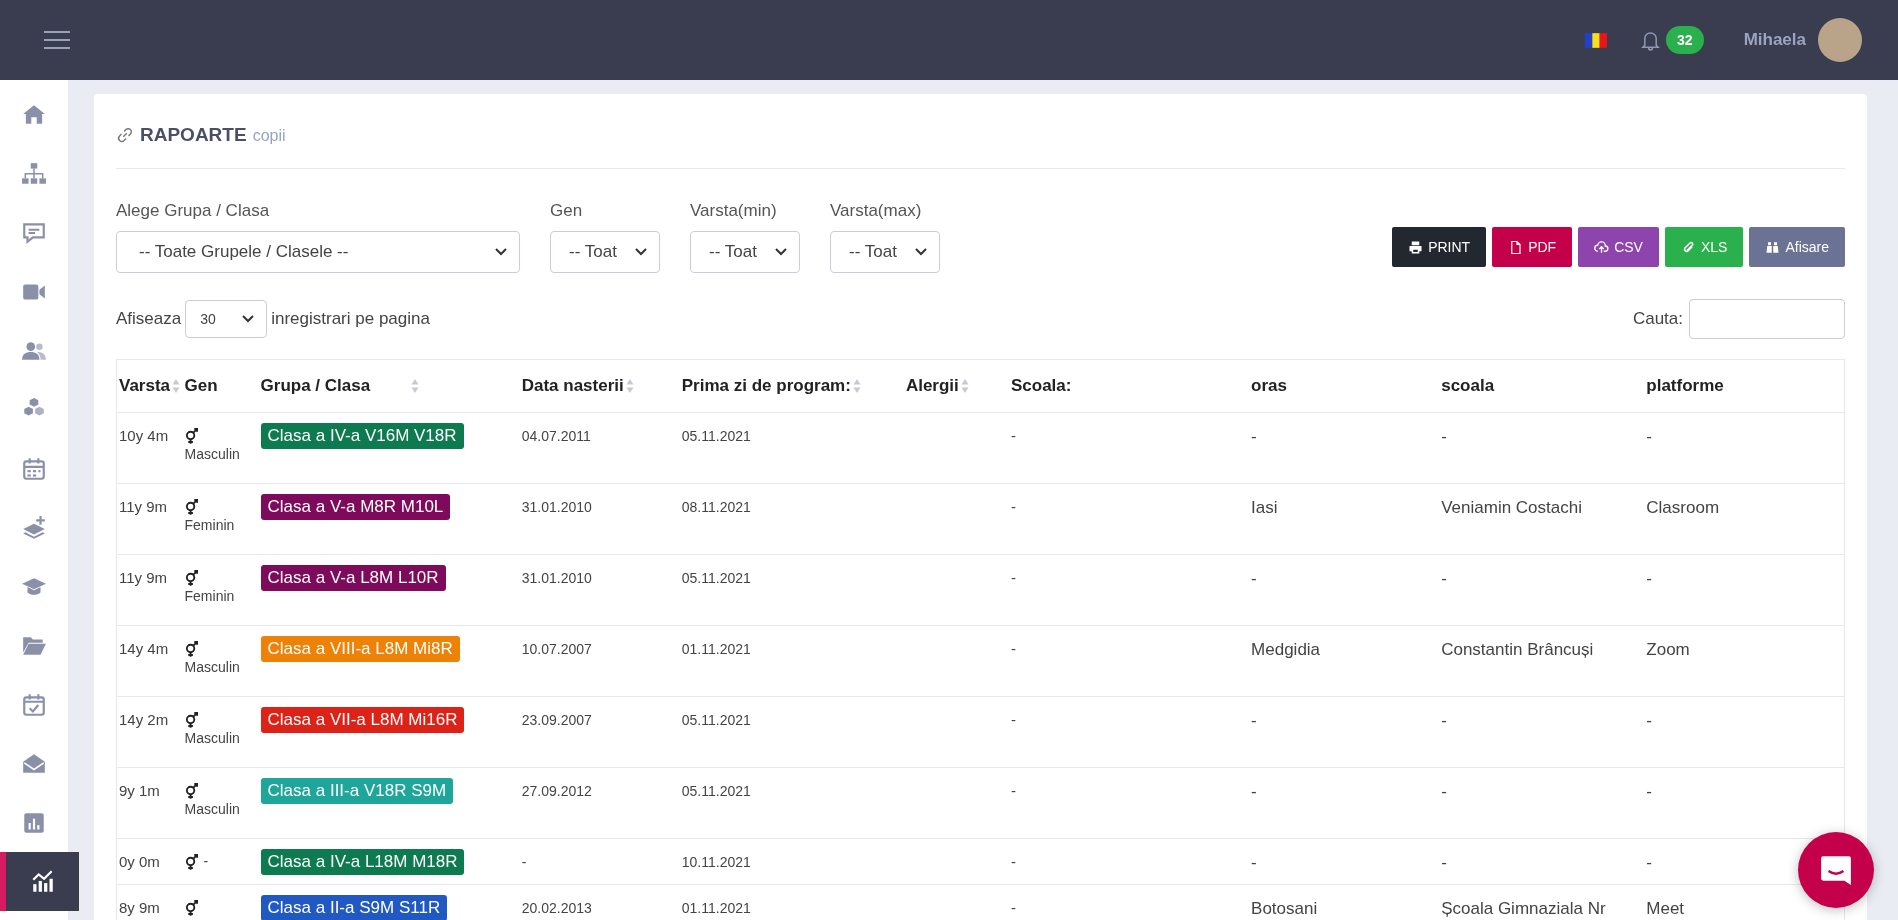  Describe the element at coordinates (125, 135) in the screenshot. I see `link-icon` at that location.